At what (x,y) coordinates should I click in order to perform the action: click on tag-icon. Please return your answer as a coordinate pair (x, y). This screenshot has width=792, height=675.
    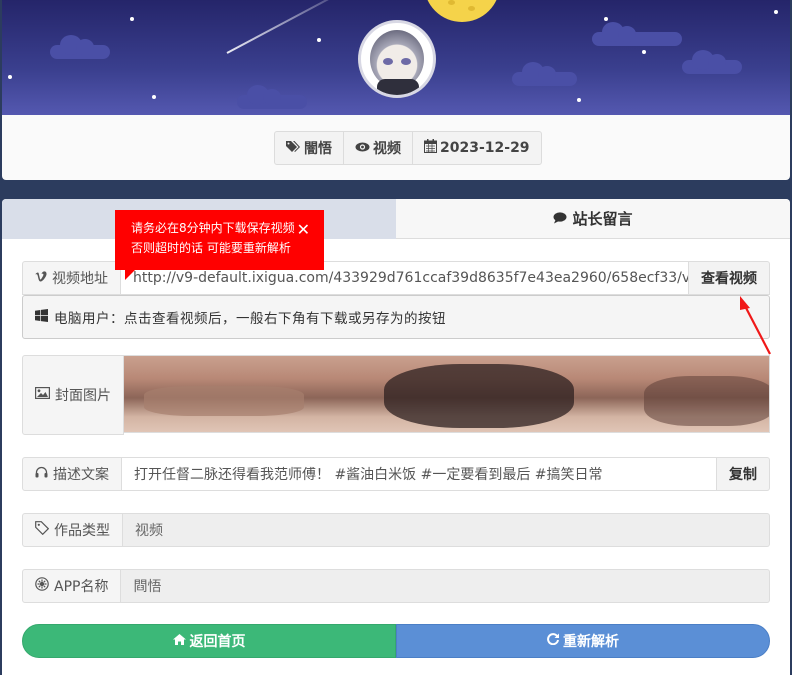
    Looking at the image, I should click on (42, 530).